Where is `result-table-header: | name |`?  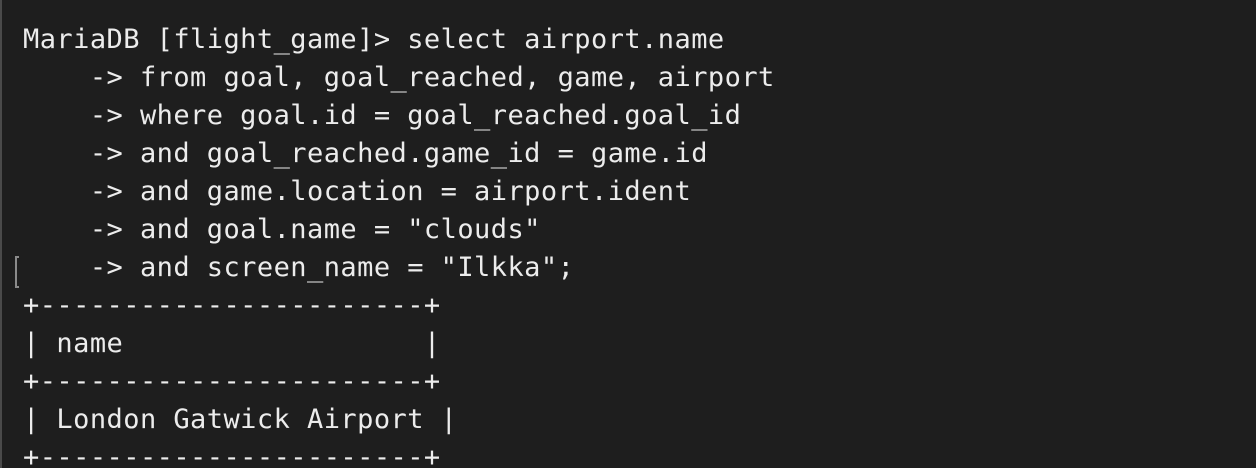 result-table-header: | name | is located at coordinates (232, 343).